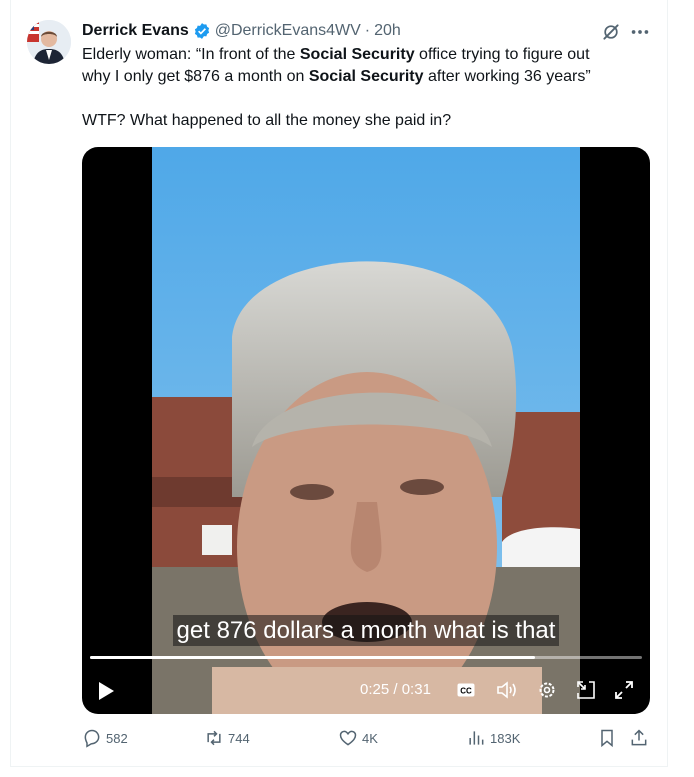 The width and height of the screenshot is (694, 777). Describe the element at coordinates (214, 738) in the screenshot. I see `repost-icon` at that location.